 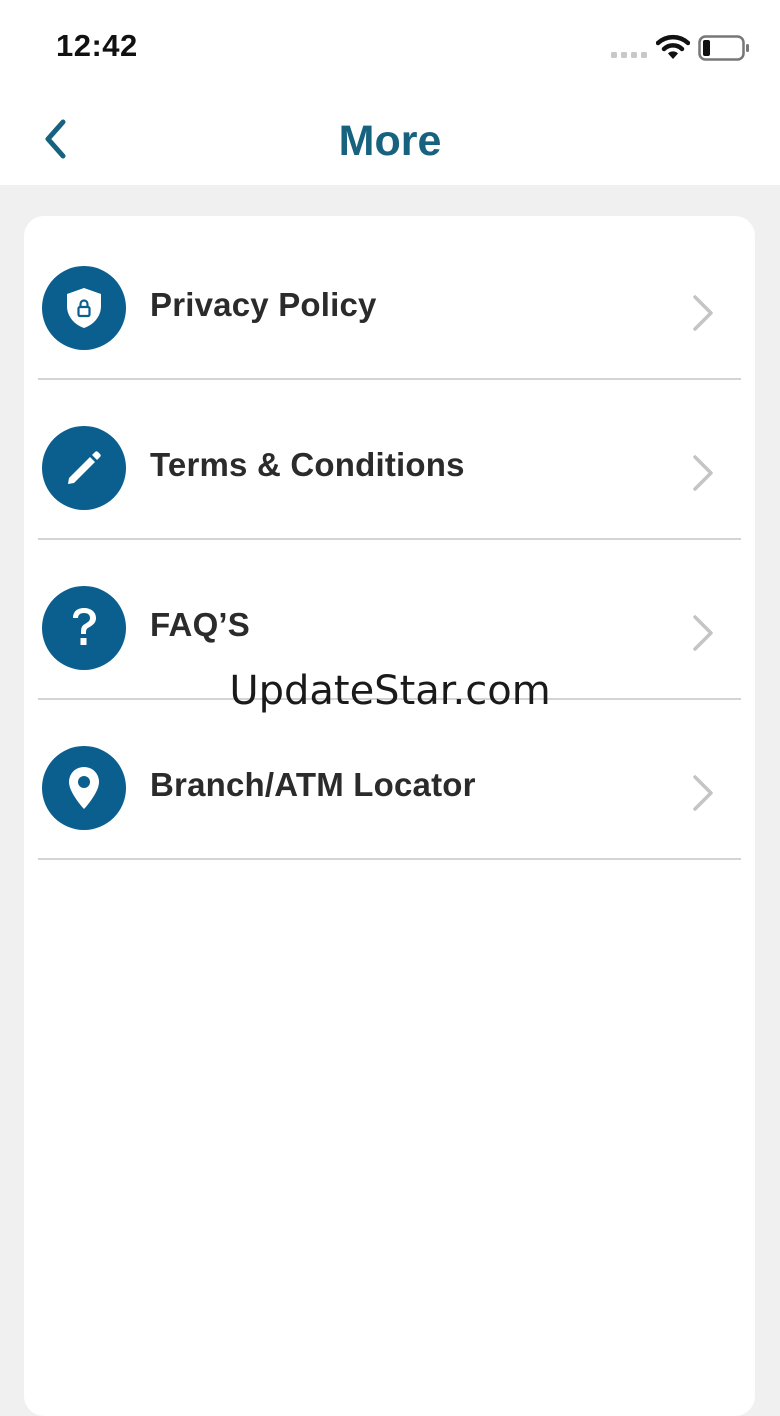 I want to click on status-bar: 12:42, so click(x=390, y=46).